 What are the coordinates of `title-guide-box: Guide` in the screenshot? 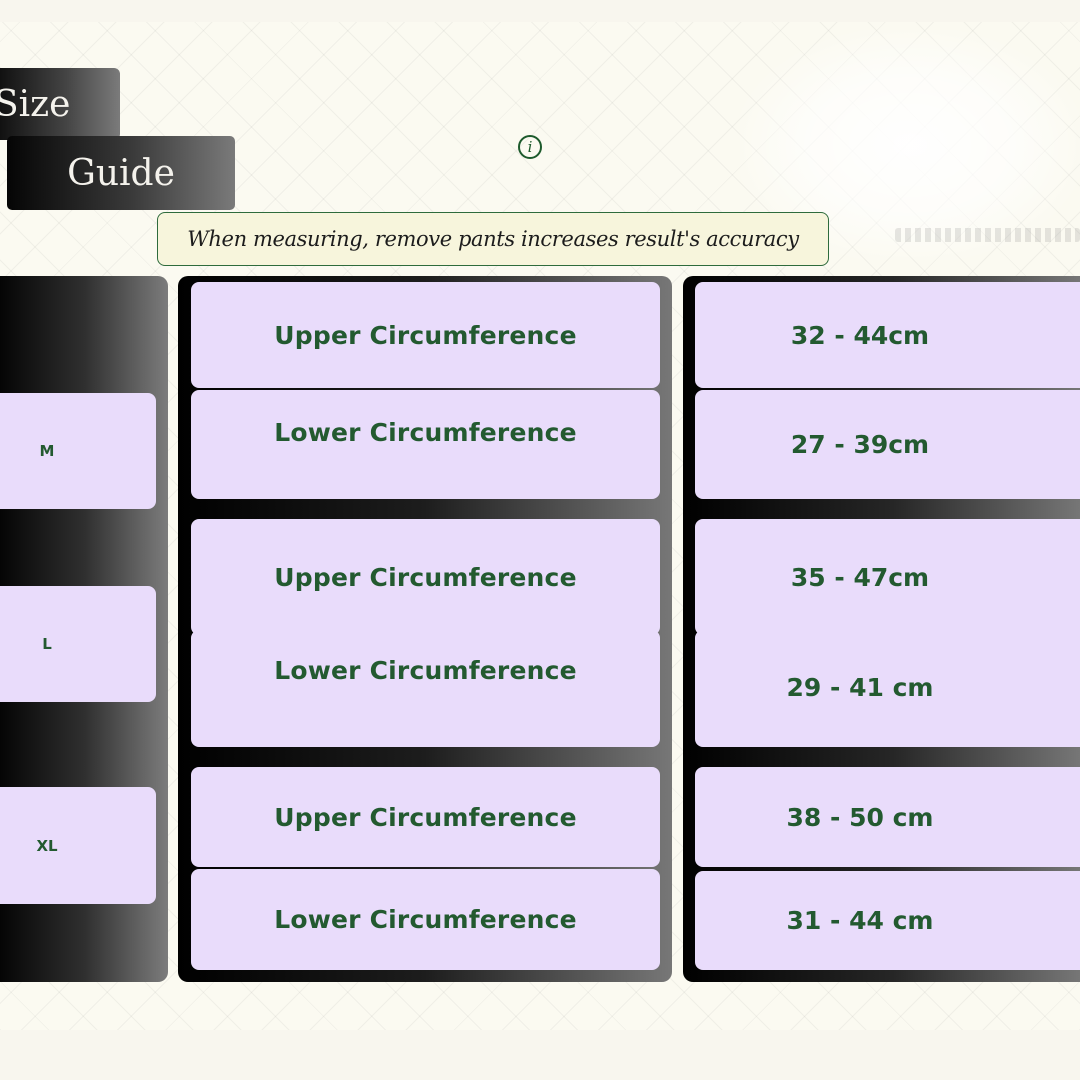 It's located at (121, 173).